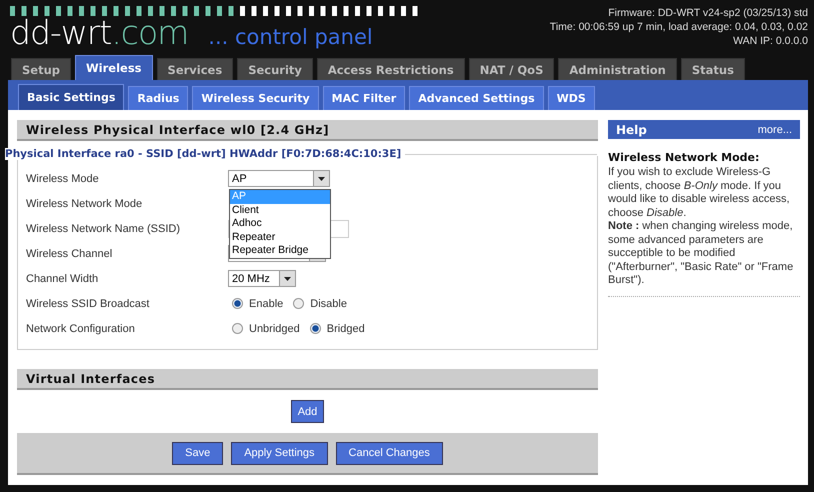  I want to click on field-label: Wireless SSID Broadcast, so click(88, 304).